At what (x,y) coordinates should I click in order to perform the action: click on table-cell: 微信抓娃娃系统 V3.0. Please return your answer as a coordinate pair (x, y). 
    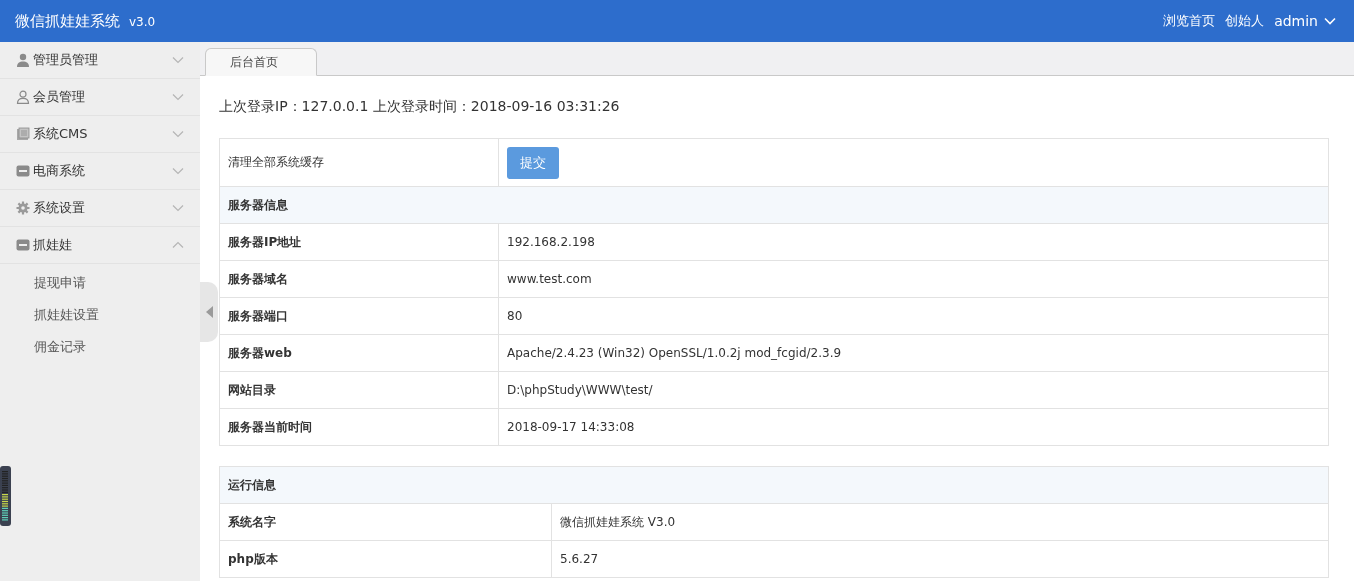
    Looking at the image, I should click on (940, 522).